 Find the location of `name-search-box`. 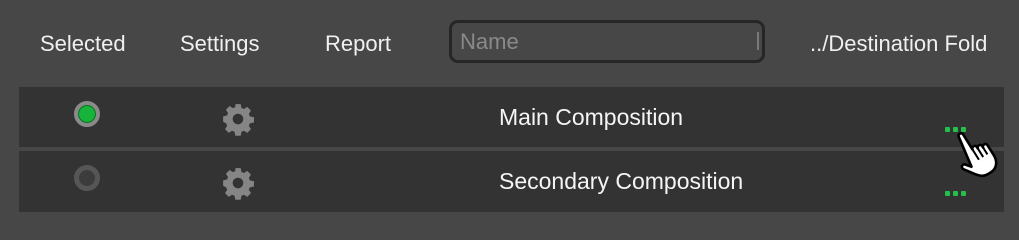

name-search-box is located at coordinates (607, 41).